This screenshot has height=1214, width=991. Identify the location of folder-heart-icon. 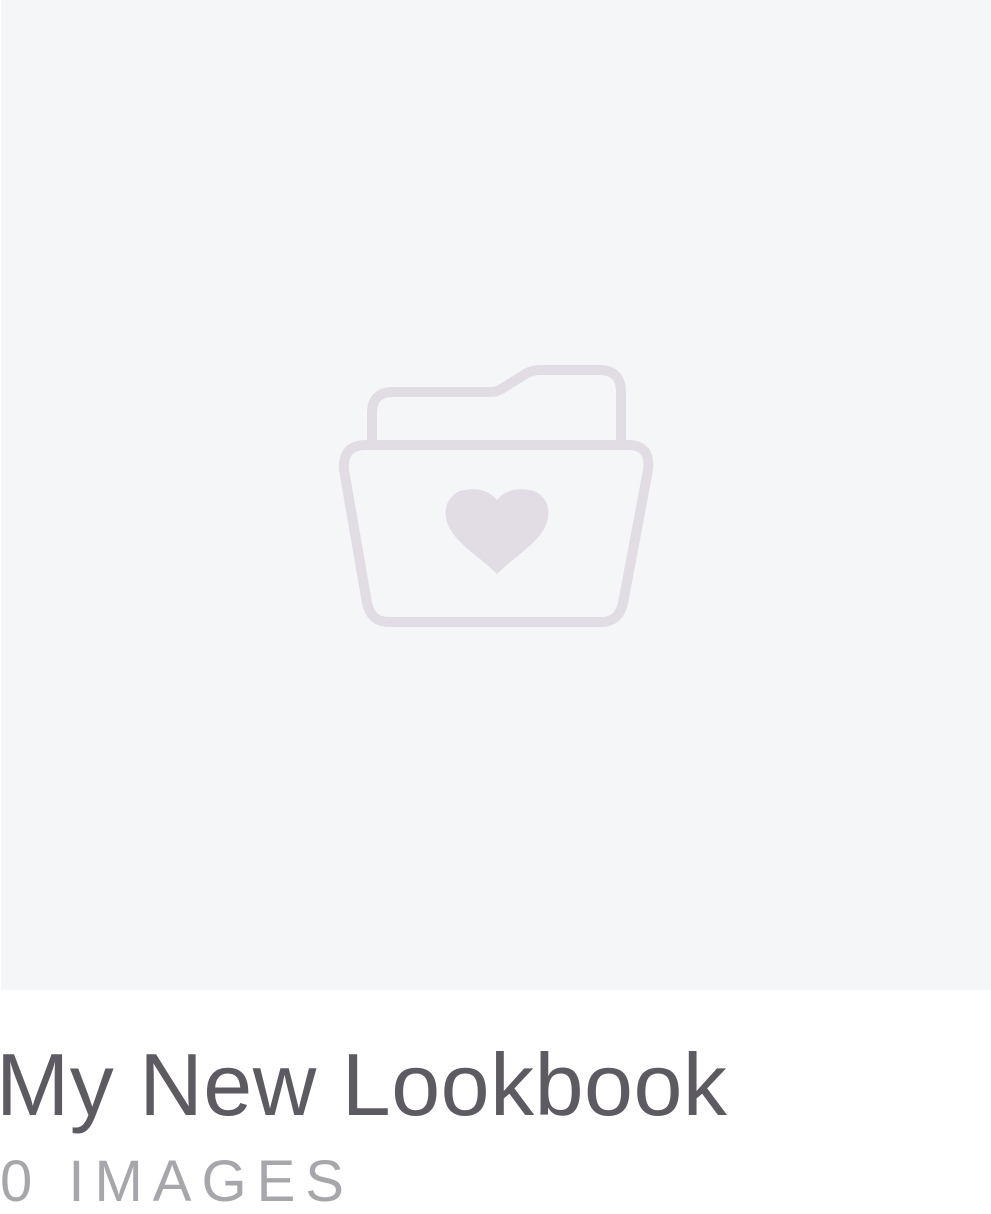
(496, 496).